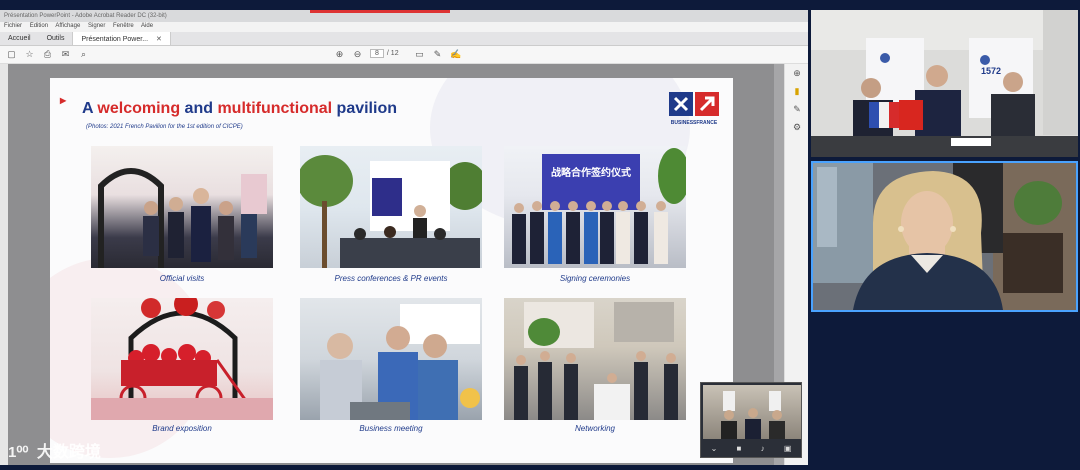 The height and width of the screenshot is (470, 1080). I want to click on self-view-thumbnail: ⌄ ■ ♪ ▣, so click(751, 420).